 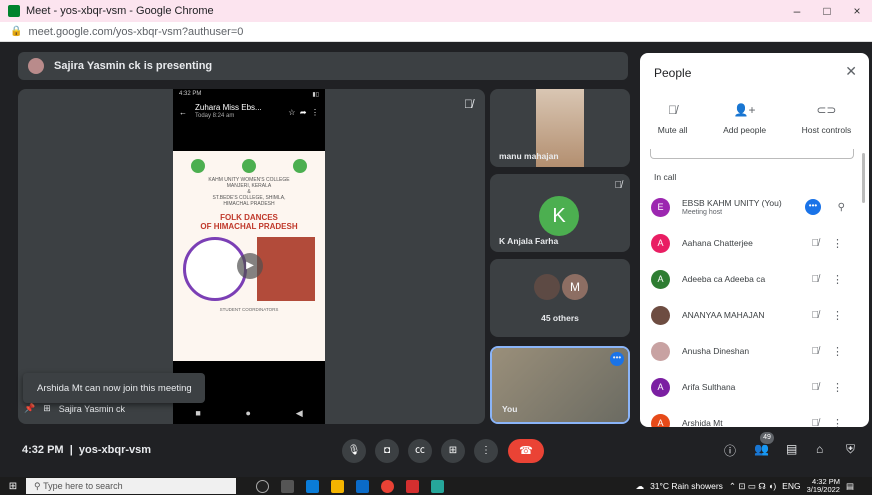 I want to click on task-view-icon, so click(x=287, y=486).